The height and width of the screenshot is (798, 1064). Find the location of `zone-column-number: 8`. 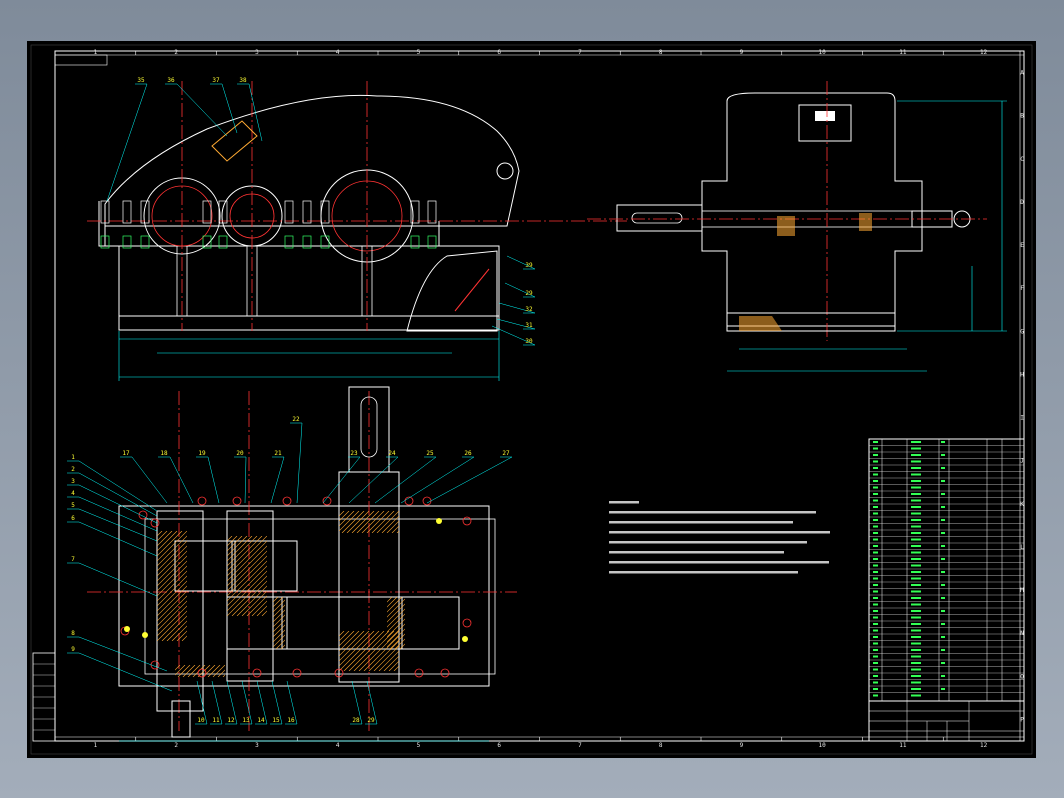

zone-column-number: 8 is located at coordinates (661, 745).